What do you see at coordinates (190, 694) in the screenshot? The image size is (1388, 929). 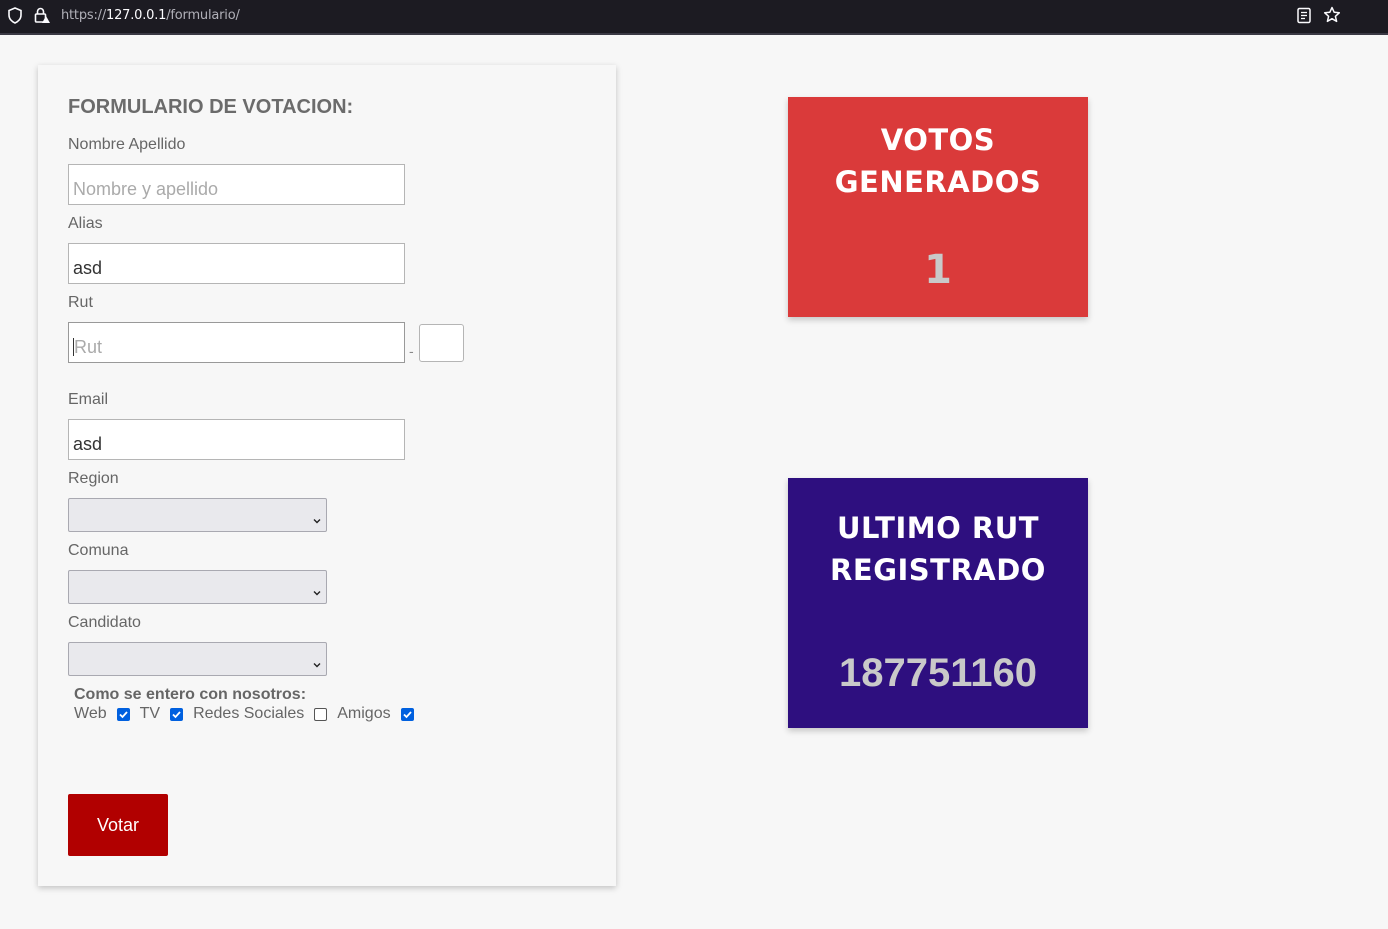 I see `source-label: Como se entero con nosotros:` at bounding box center [190, 694].